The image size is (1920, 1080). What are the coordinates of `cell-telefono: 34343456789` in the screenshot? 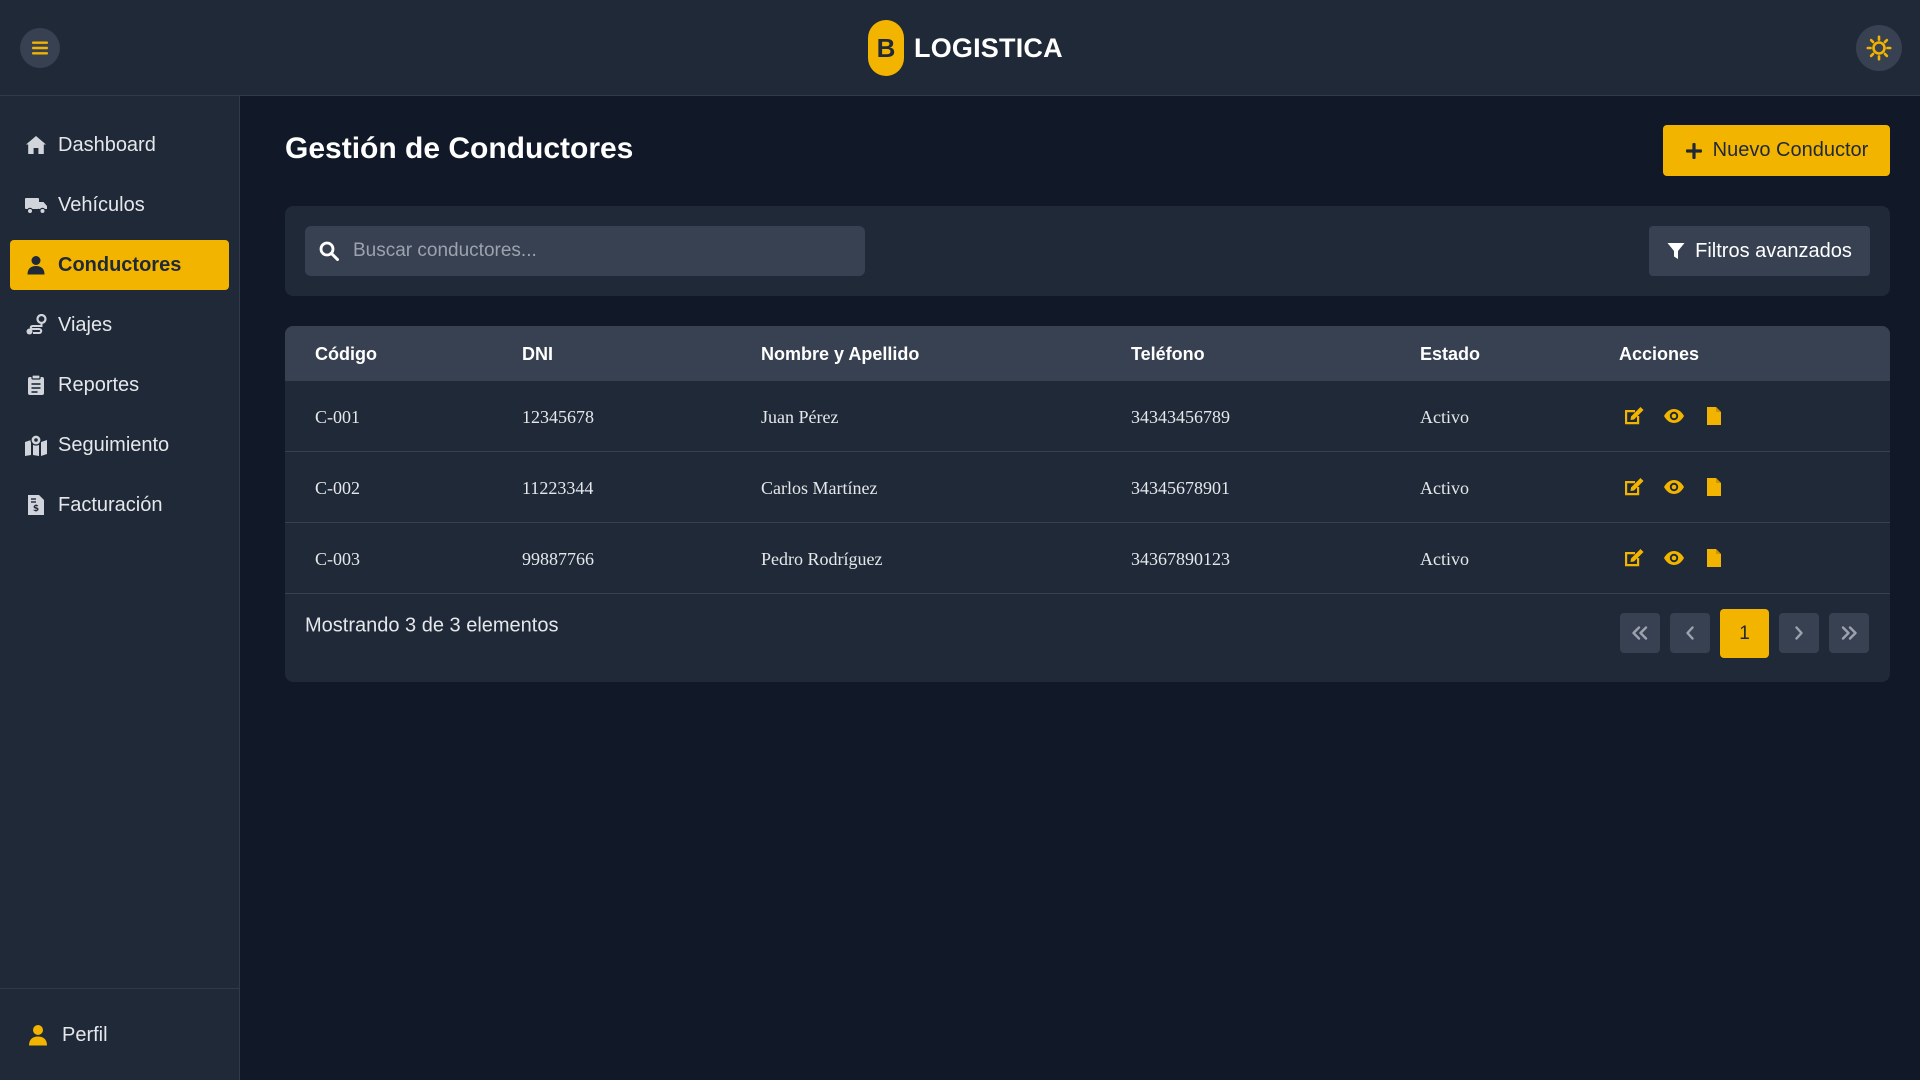 It's located at (1180, 417).